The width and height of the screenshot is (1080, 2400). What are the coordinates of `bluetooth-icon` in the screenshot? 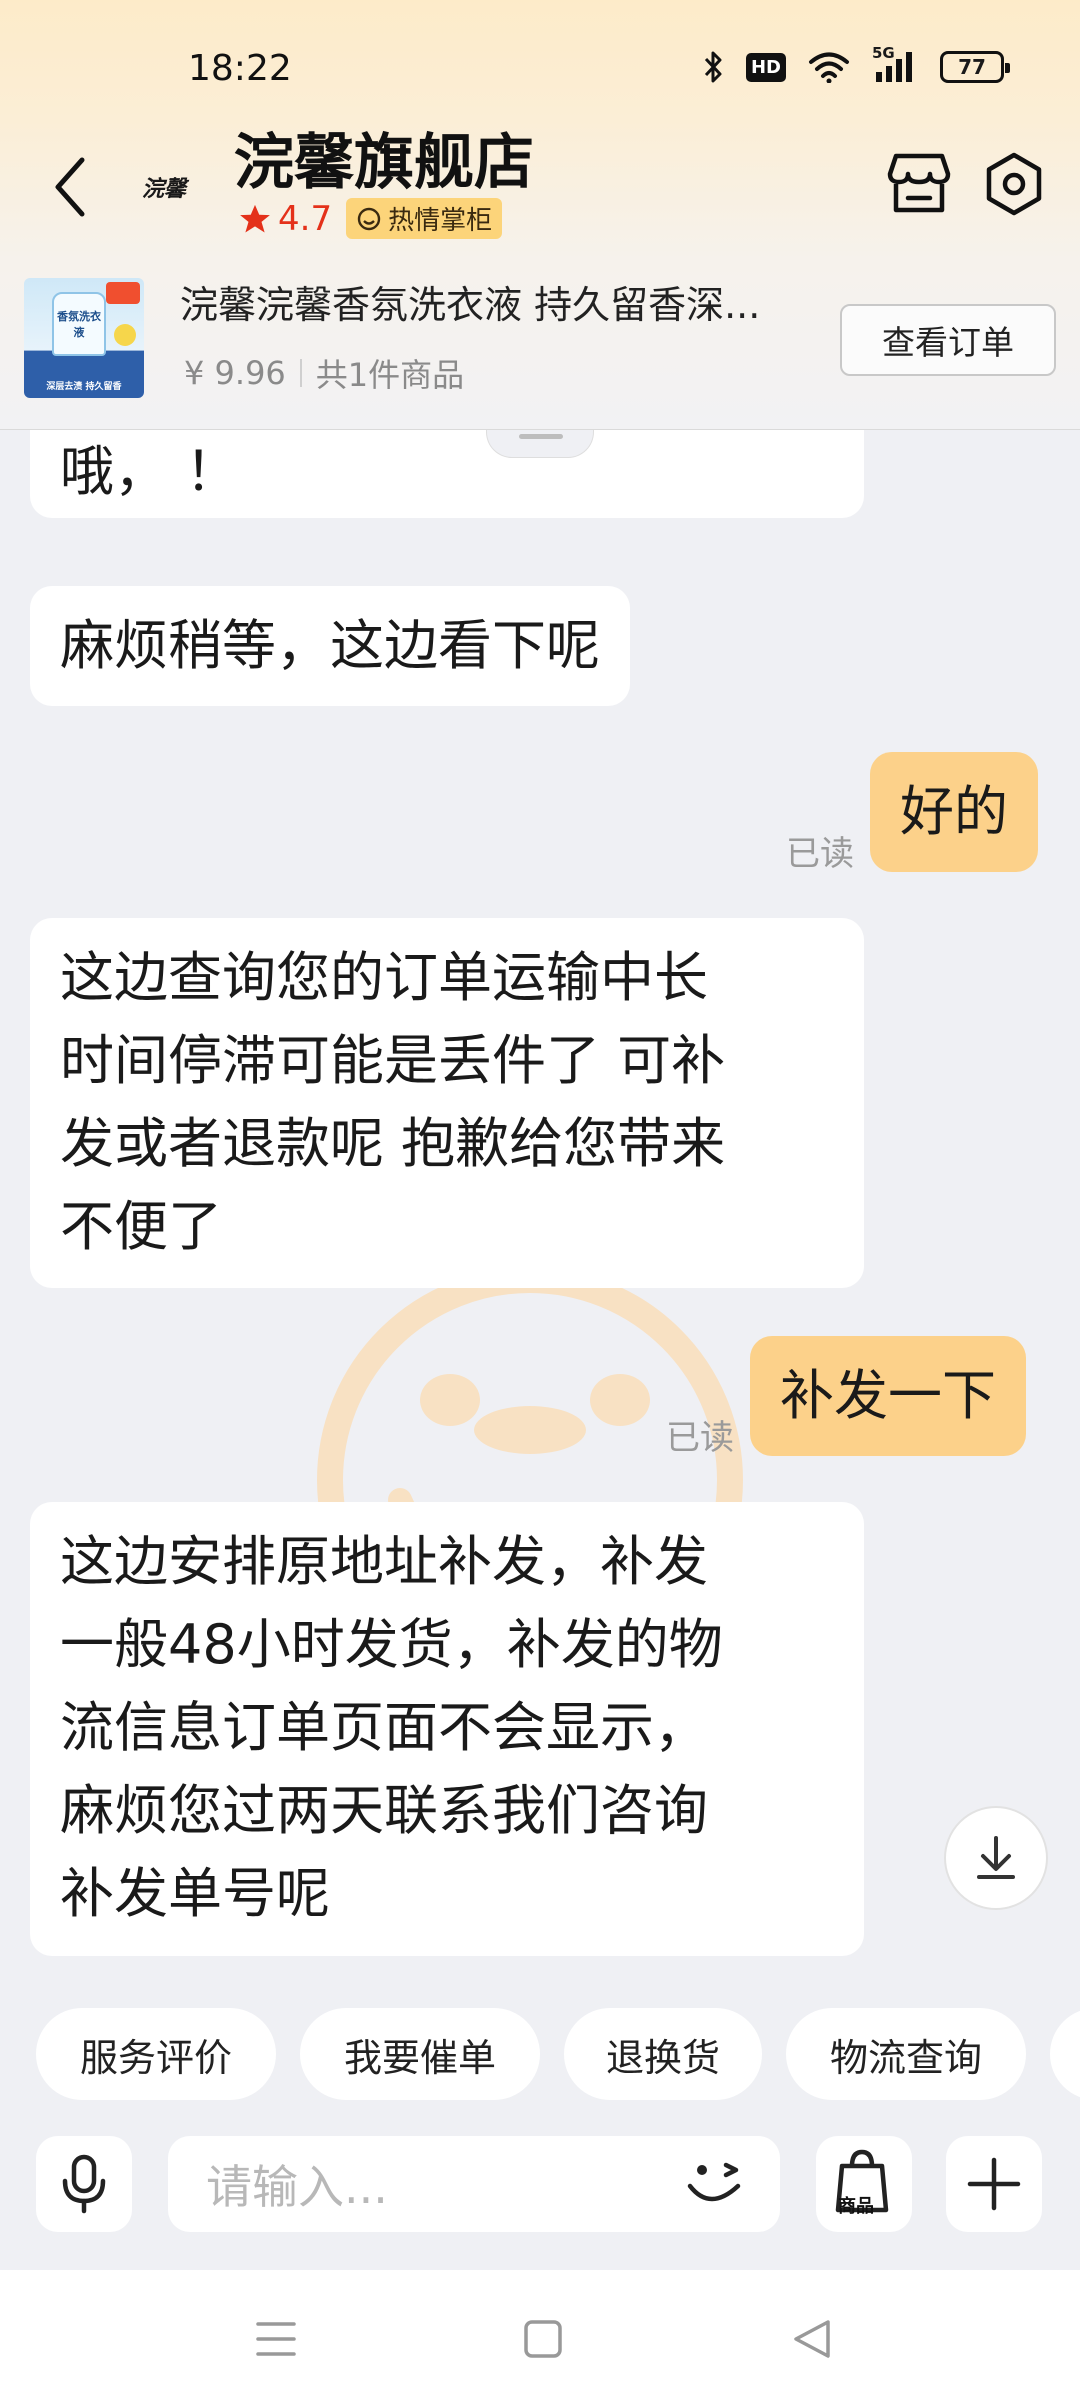 It's located at (713, 67).